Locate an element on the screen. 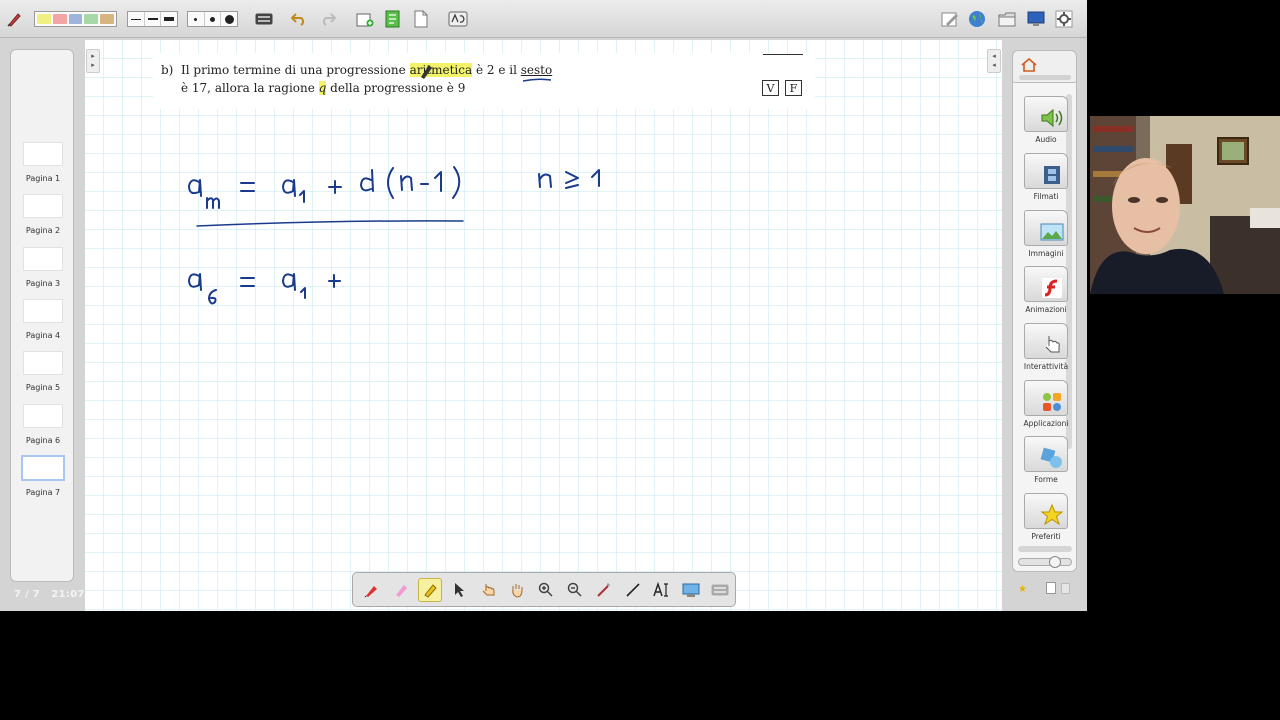  speaker-icon is located at coordinates (1052, 118).